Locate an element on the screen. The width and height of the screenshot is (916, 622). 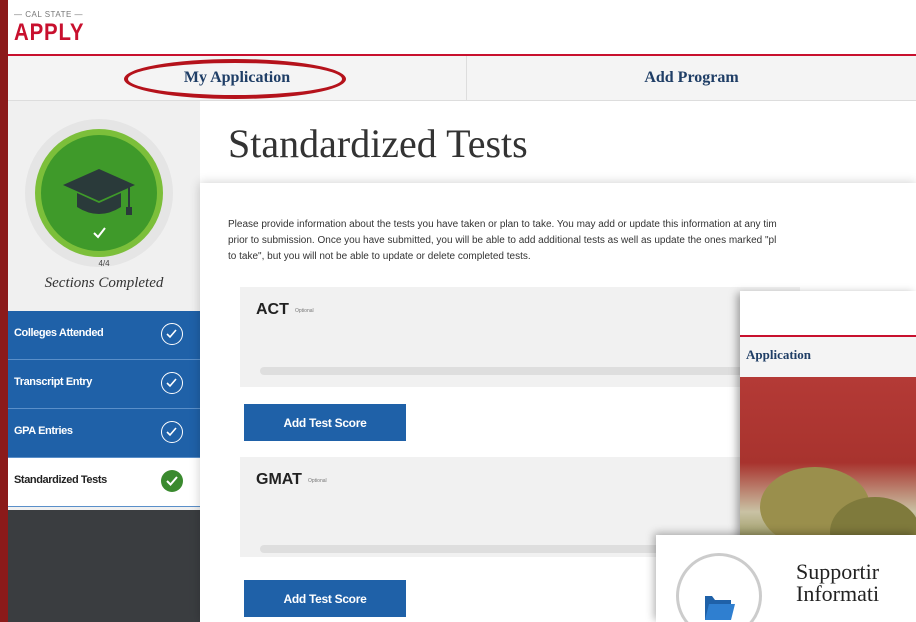
progress-ring-fill is located at coordinates (99, 193).